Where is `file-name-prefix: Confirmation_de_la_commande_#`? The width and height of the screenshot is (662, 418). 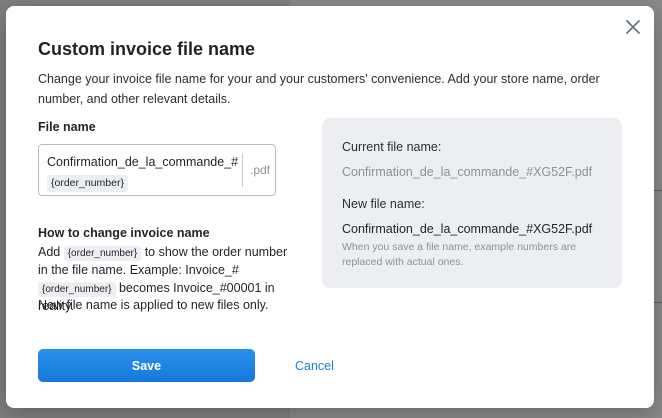 file-name-prefix: Confirmation_de_la_commande_# is located at coordinates (143, 162).